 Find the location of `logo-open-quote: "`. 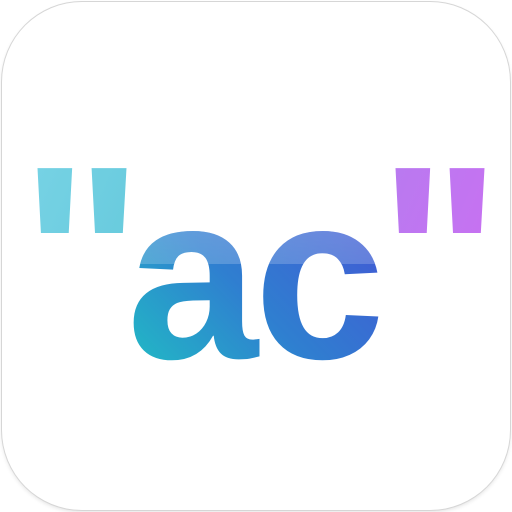

logo-open-quote: " is located at coordinates (81, 258).